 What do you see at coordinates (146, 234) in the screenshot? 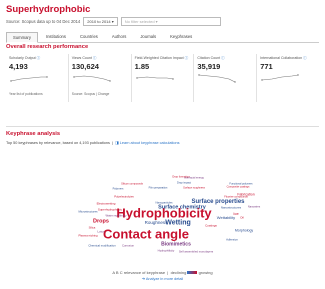
I see `keyphrase-word: Contact angle` at bounding box center [146, 234].